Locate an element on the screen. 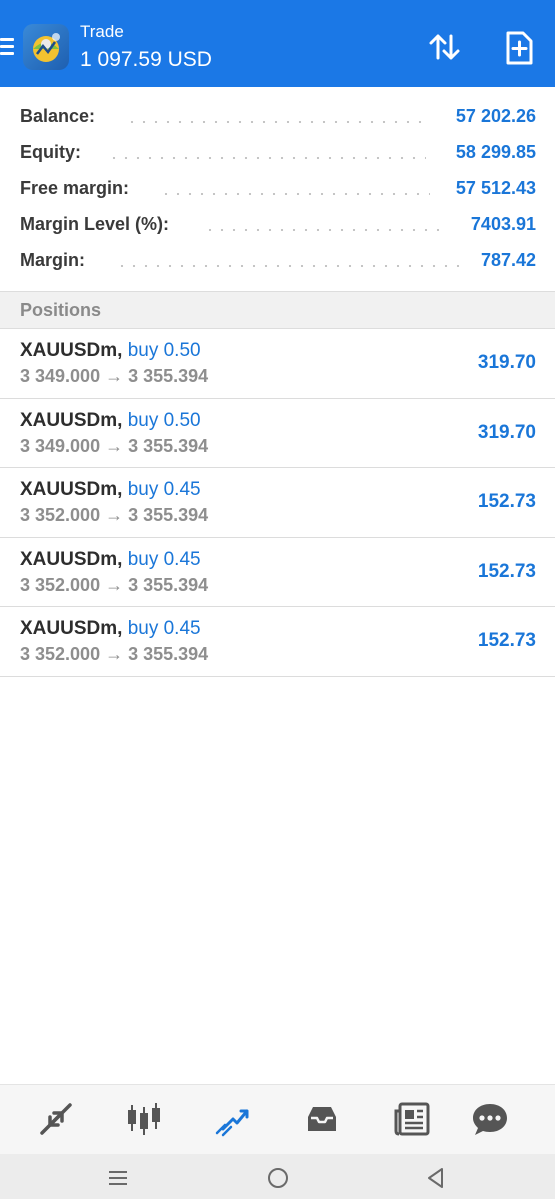  nav-quotes is located at coordinates (56, 1119).